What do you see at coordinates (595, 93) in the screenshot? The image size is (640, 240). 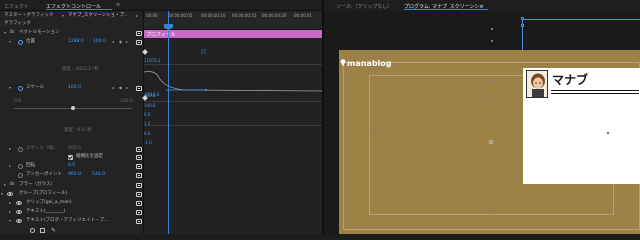 I see `title-underline` at bounding box center [595, 93].